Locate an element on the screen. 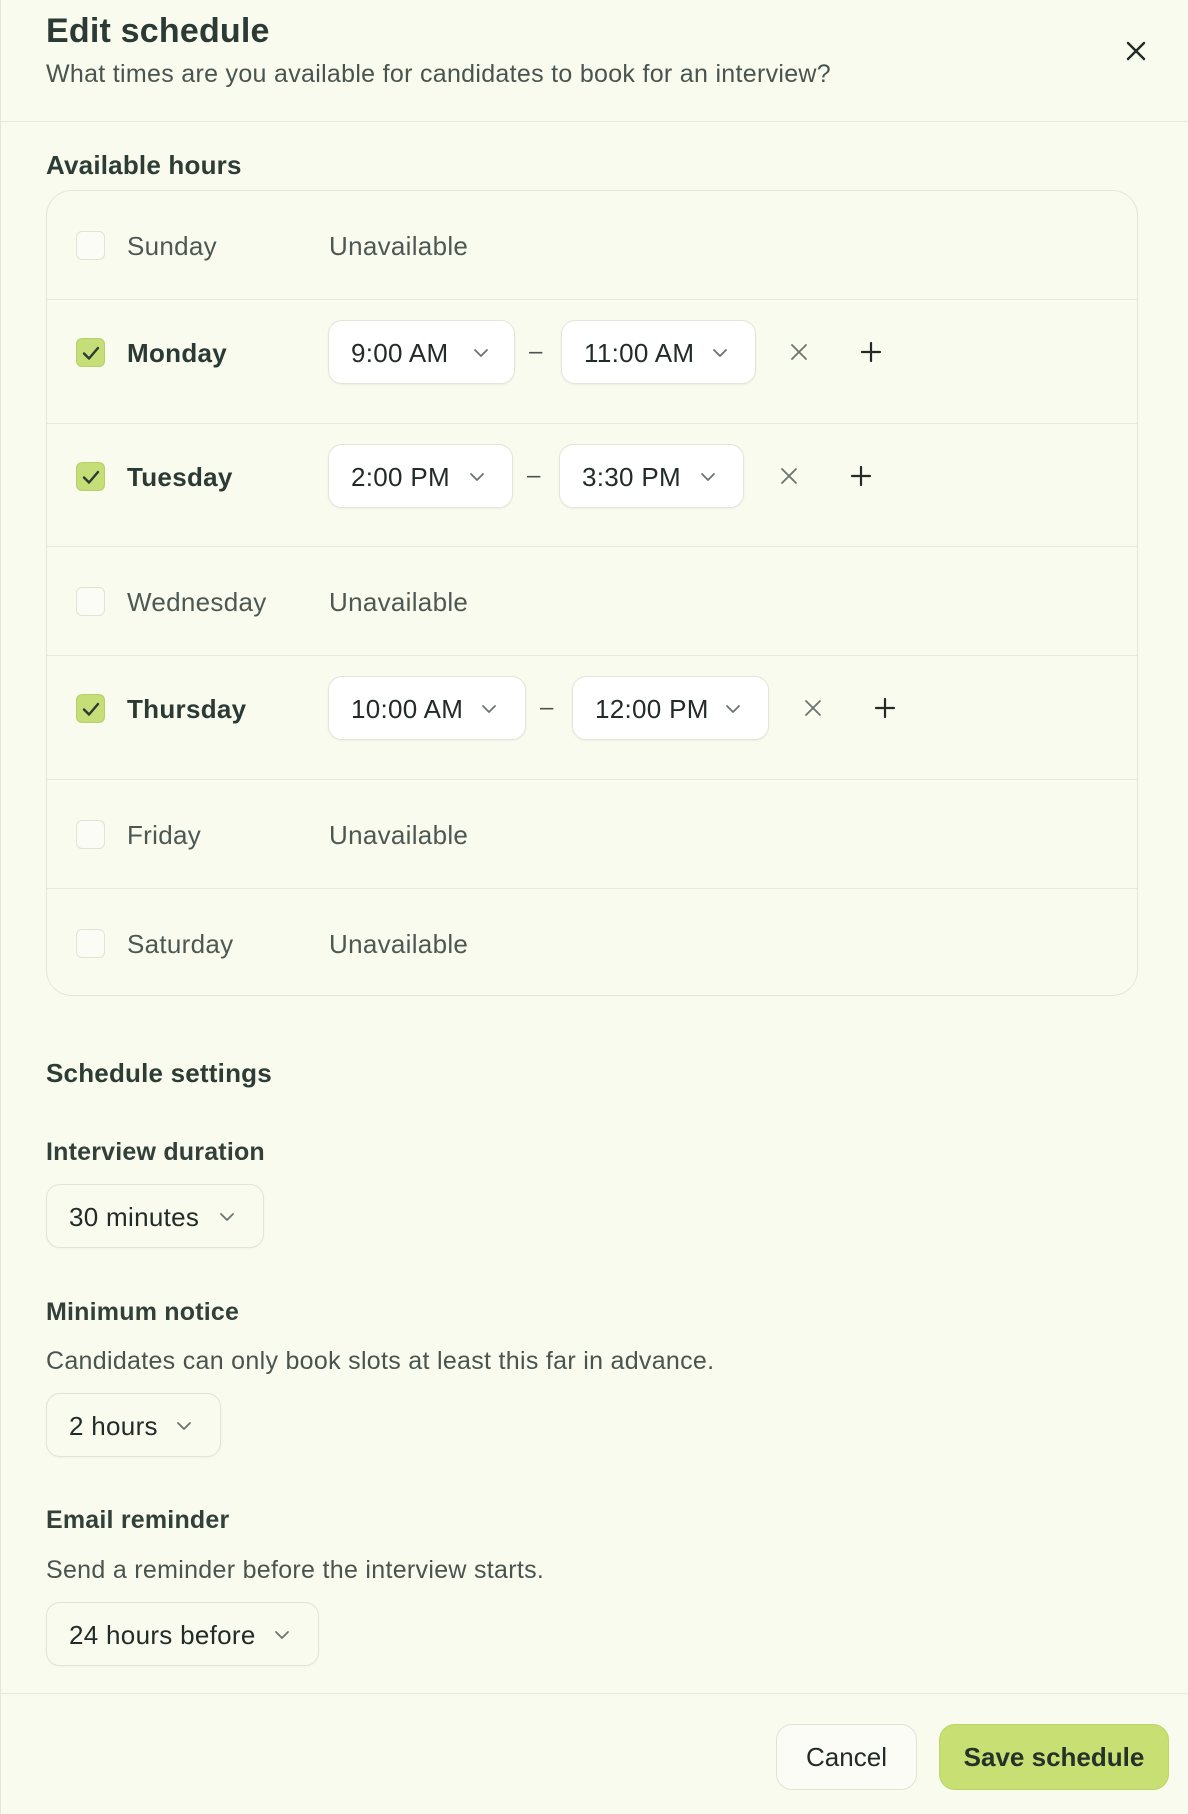  day-row-thursday: Thursday 10:00 AM – 12:00 PM is located at coordinates (592, 718).